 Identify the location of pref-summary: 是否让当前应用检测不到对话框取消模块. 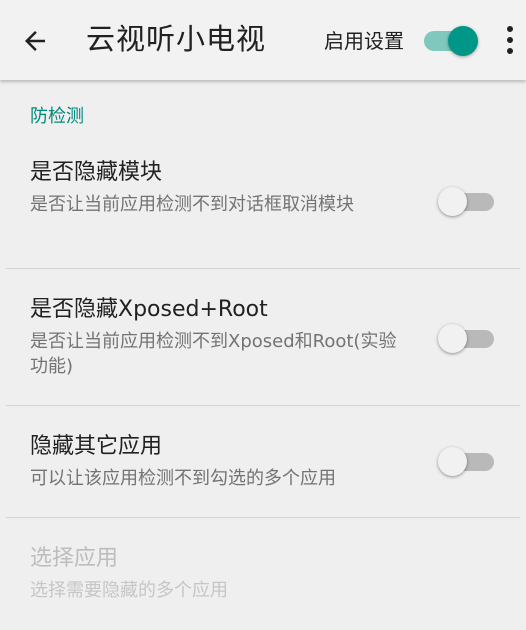
(192, 204).